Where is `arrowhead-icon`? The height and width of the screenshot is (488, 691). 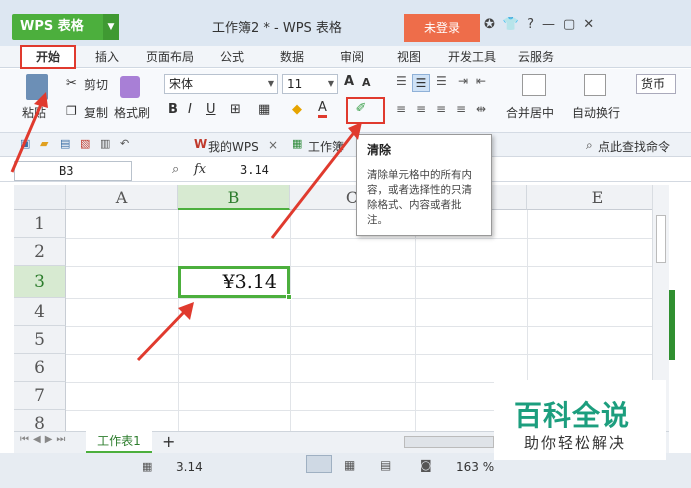
arrowhead-icon is located at coordinates (41, 100).